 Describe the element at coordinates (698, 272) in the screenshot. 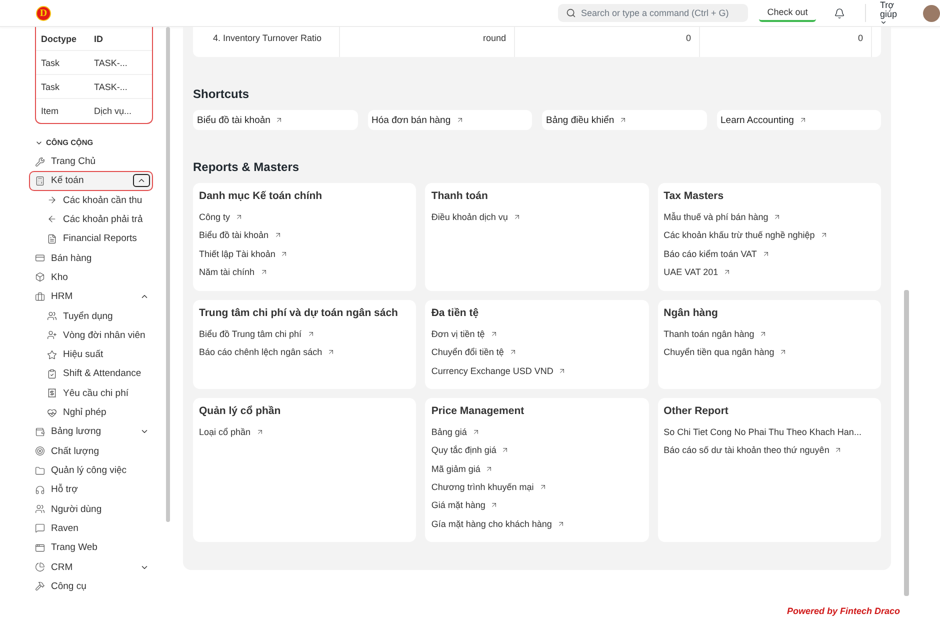

I see `report-link: UAE VAT 201` at that location.